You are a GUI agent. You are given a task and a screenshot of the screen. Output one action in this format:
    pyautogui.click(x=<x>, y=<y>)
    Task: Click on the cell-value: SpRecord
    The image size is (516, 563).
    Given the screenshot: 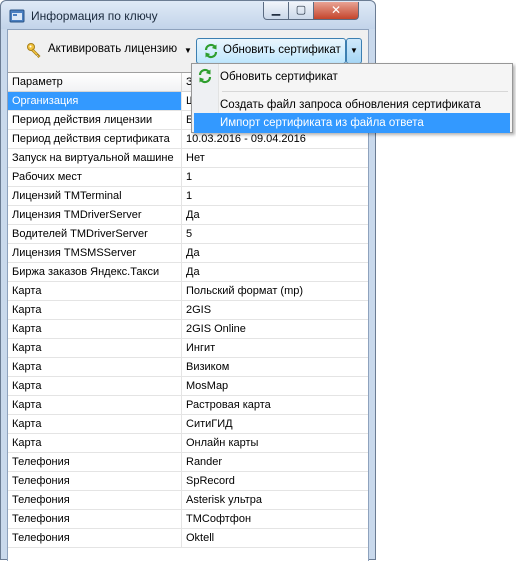 What is the action you would take?
    pyautogui.click(x=210, y=481)
    